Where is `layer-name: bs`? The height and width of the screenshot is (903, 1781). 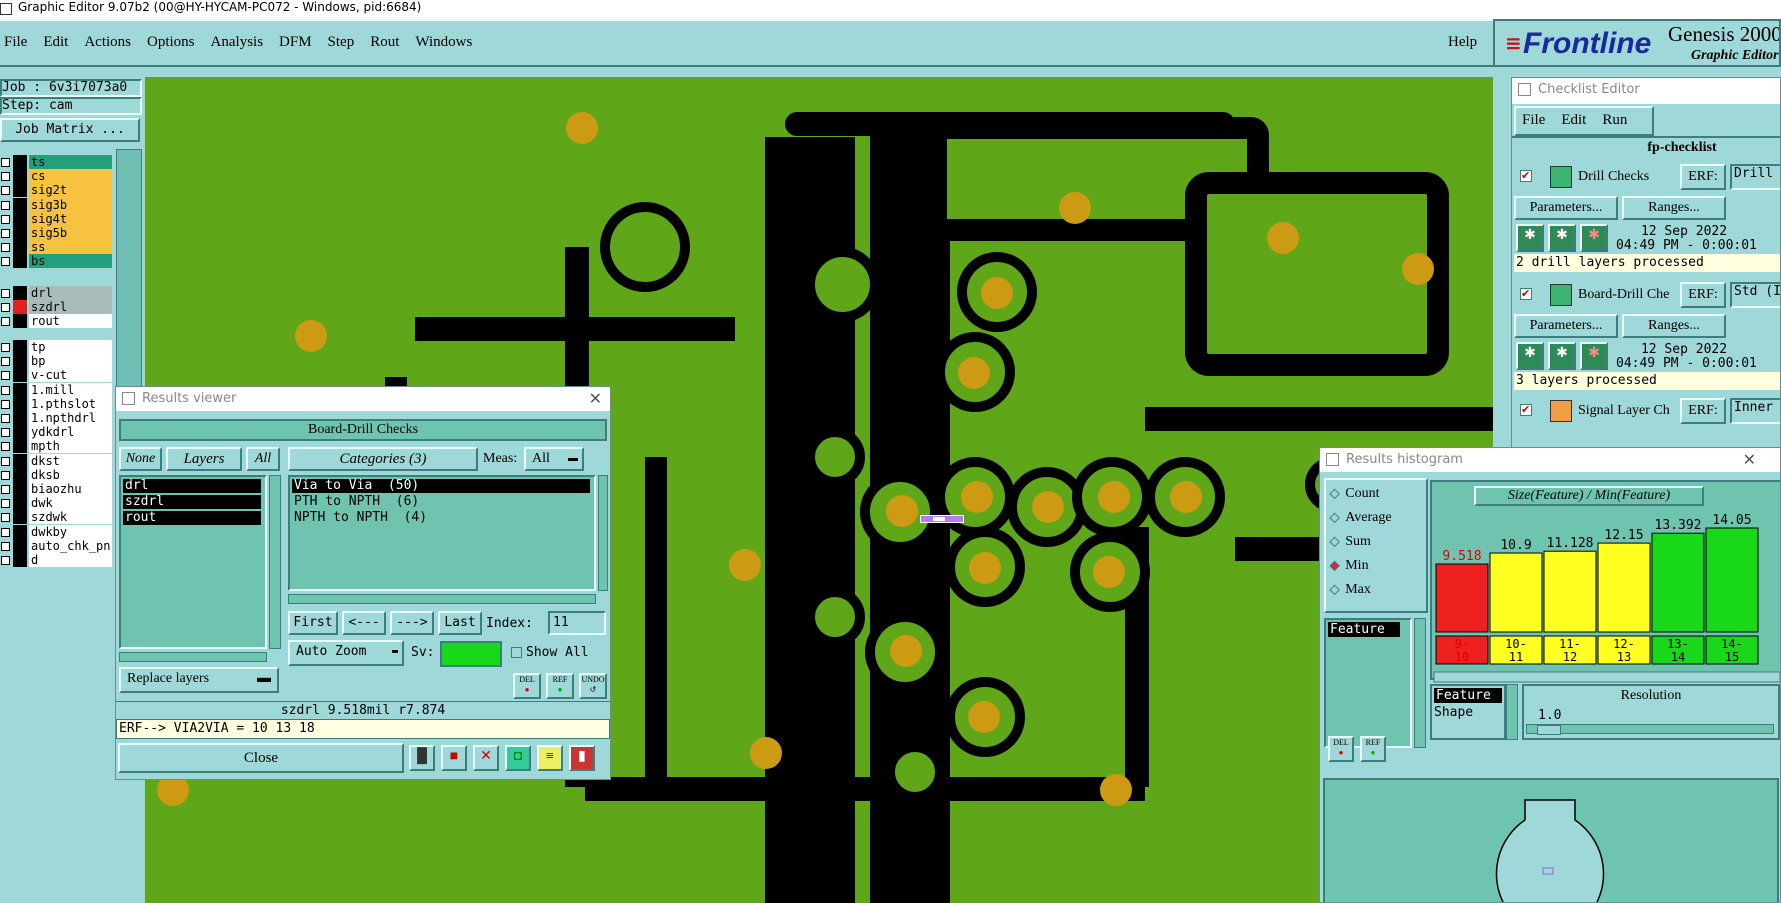 layer-name: bs is located at coordinates (70, 261).